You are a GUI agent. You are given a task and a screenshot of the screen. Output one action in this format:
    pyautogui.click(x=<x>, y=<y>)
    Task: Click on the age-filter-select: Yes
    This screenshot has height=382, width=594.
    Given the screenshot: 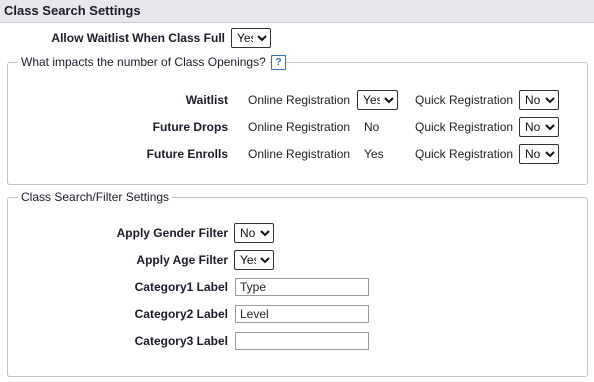 What is the action you would take?
    pyautogui.click(x=254, y=260)
    